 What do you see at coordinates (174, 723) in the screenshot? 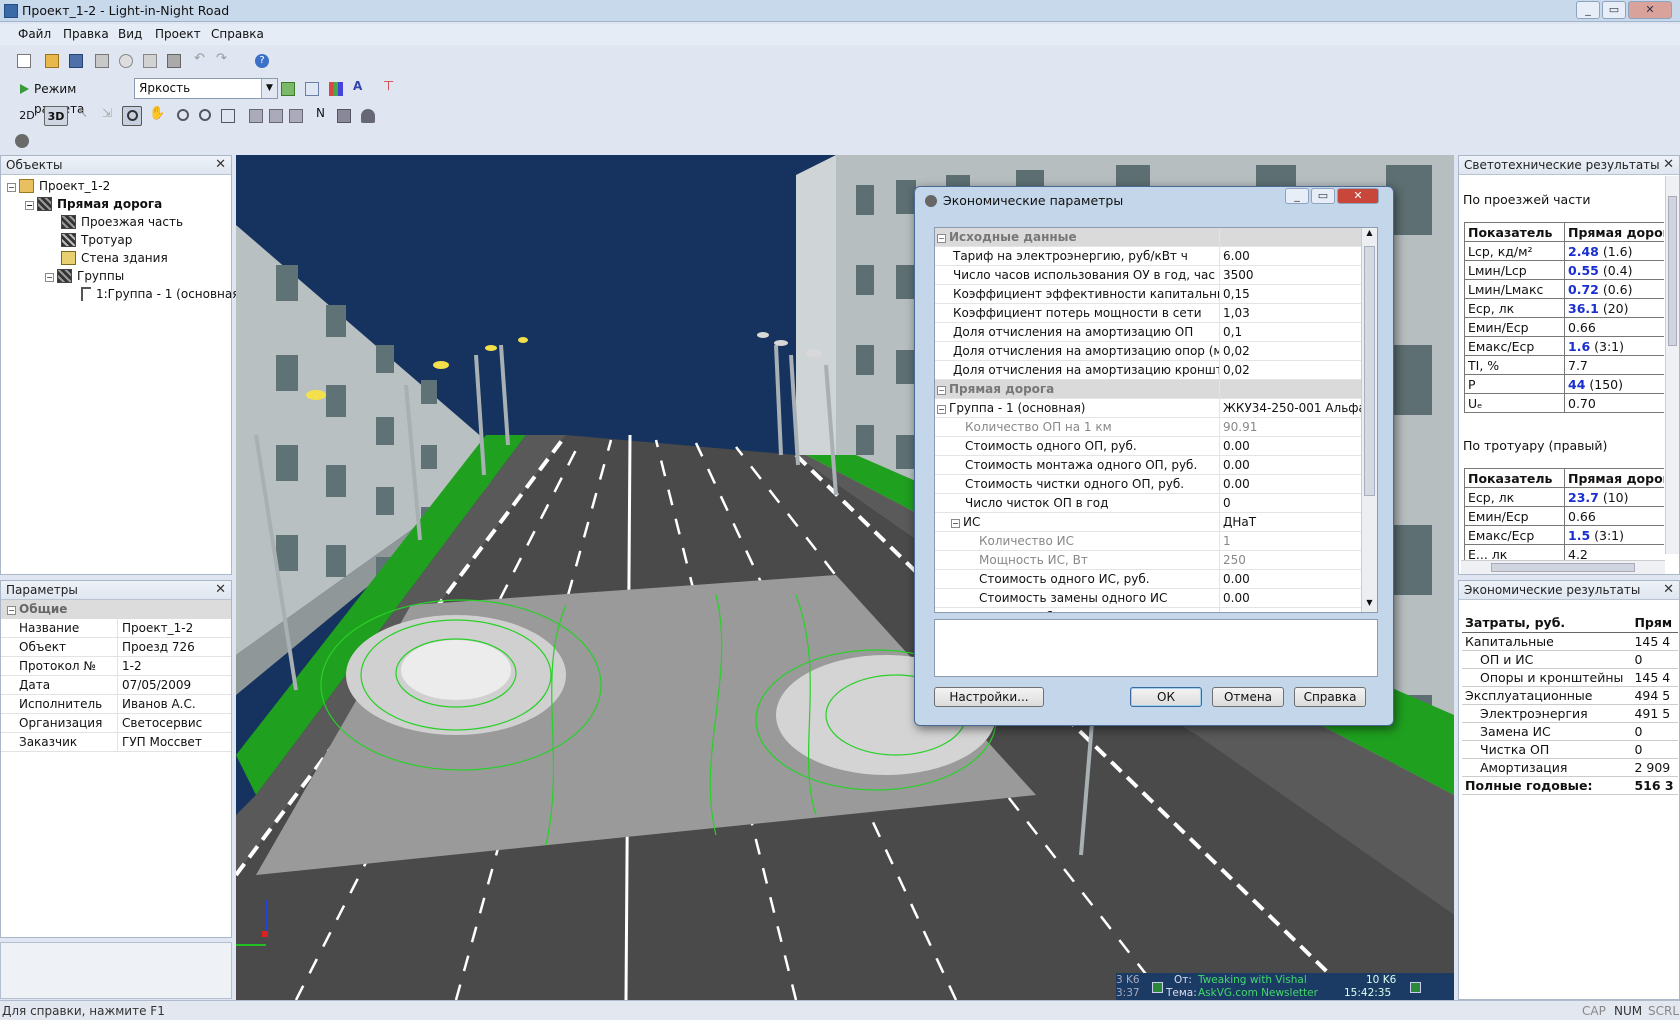
I see `param-value: Светосервис` at bounding box center [174, 723].